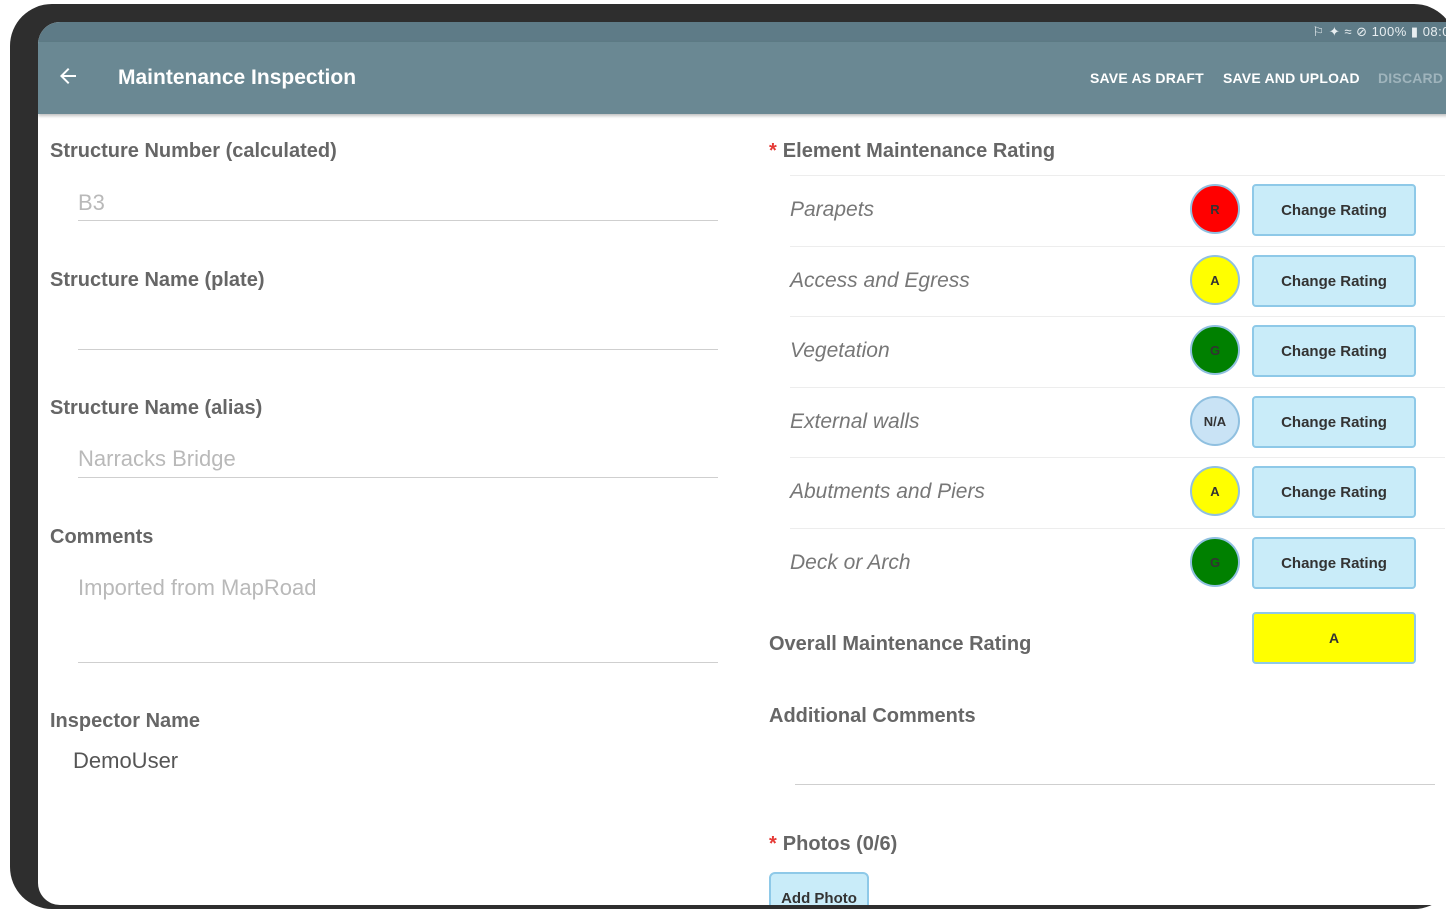  Describe the element at coordinates (126, 760) in the screenshot. I see `inspector-name-value: DemoUser` at that location.